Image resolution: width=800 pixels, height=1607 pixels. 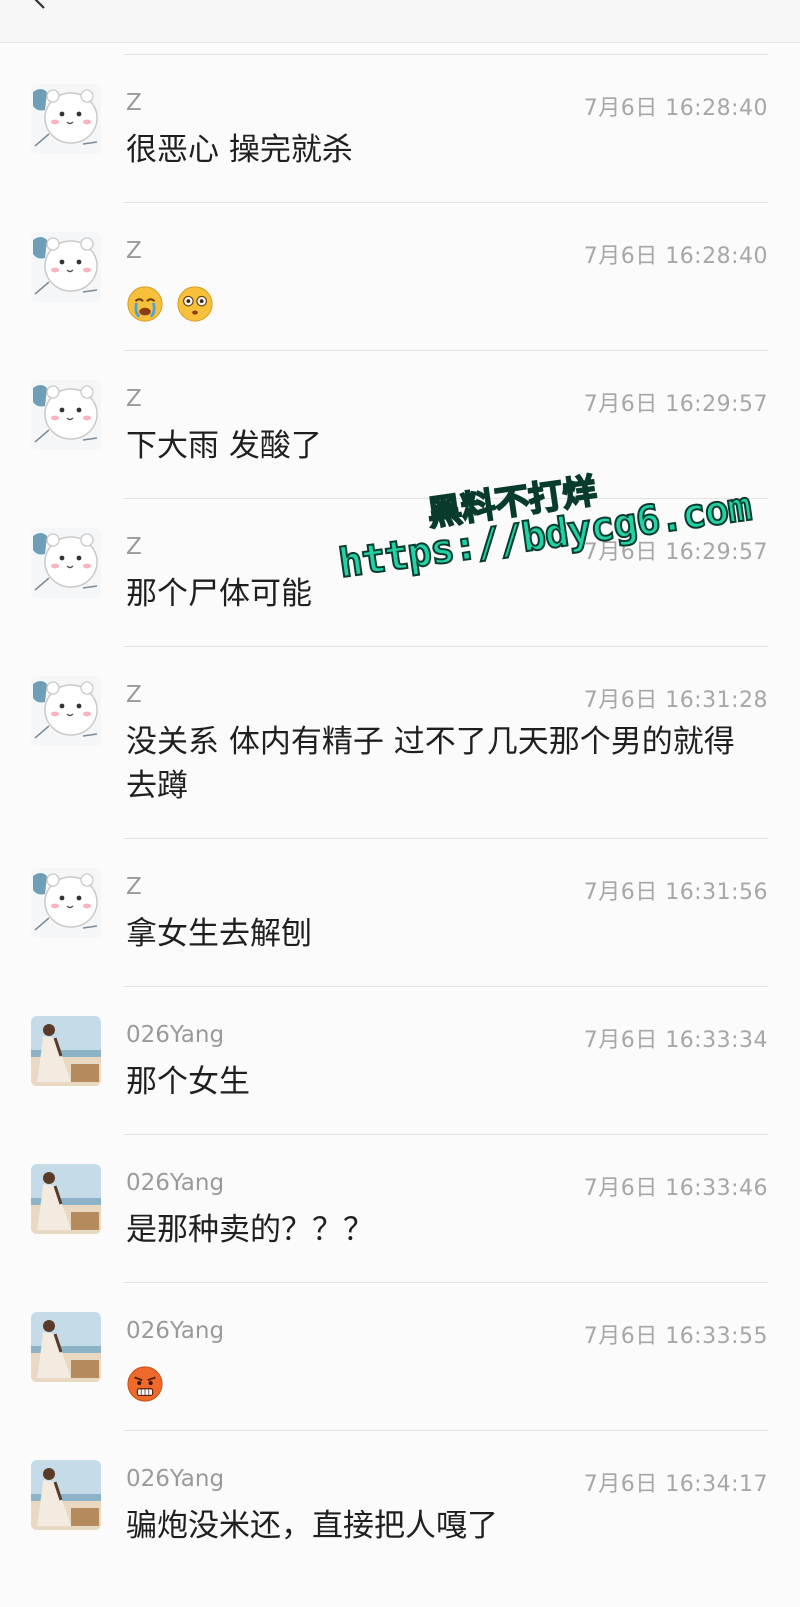 What do you see at coordinates (312, 1526) in the screenshot?
I see `message-text: 骗炮没米还，直接把人嘎了` at bounding box center [312, 1526].